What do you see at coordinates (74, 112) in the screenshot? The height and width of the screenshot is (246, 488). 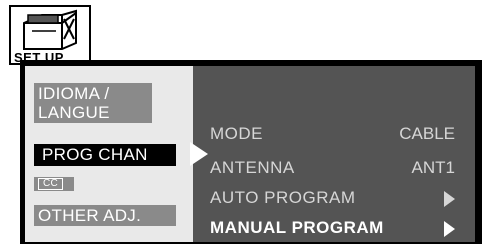 I see `idioma-label-line2: LANGUE` at bounding box center [74, 112].